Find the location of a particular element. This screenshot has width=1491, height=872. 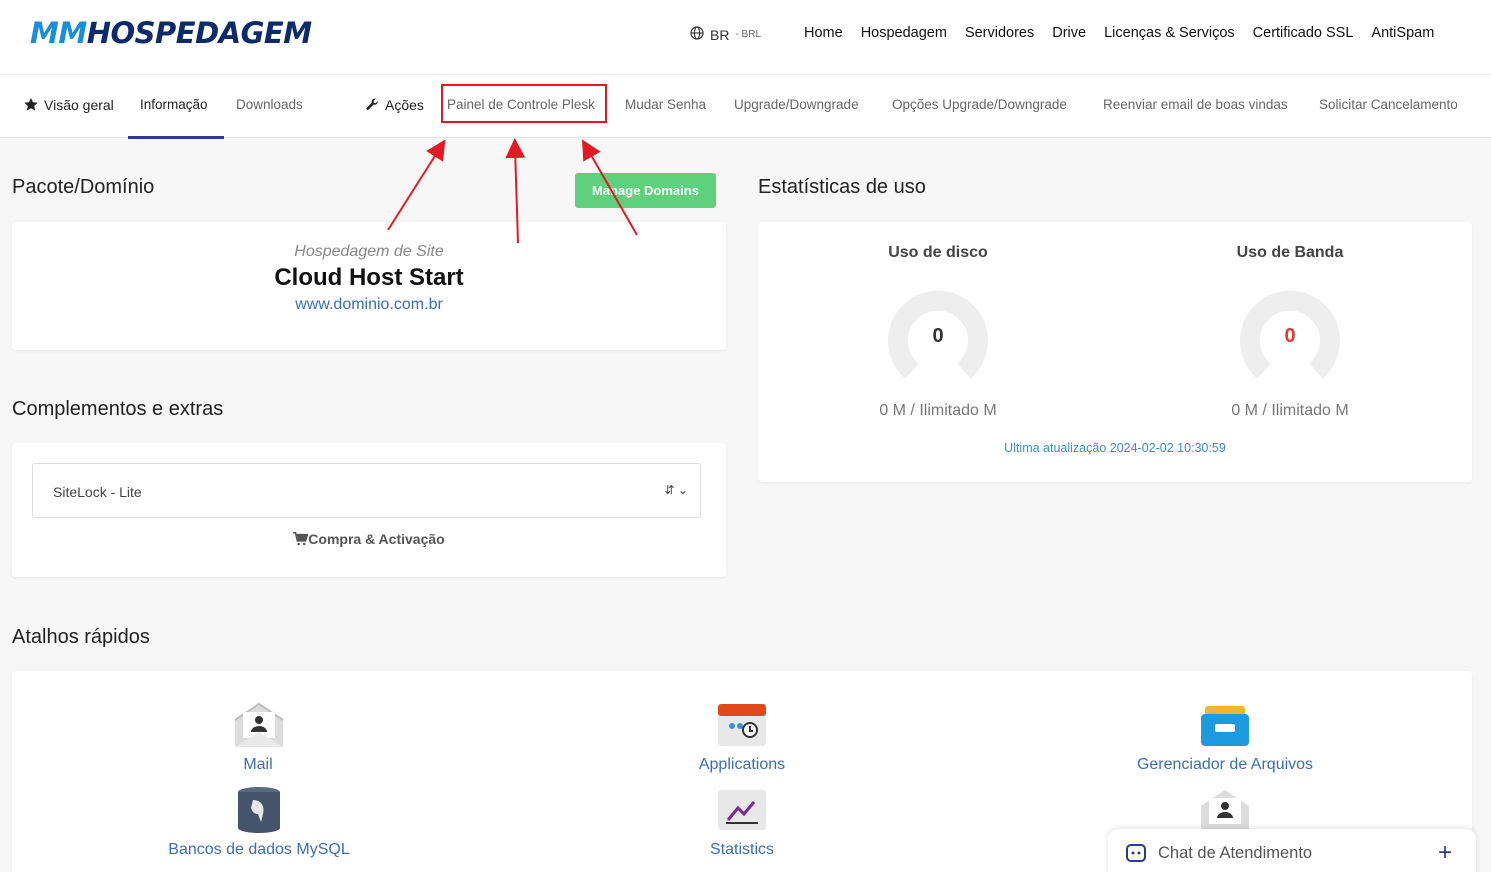

annotation-arrows is located at coordinates (512, 191).